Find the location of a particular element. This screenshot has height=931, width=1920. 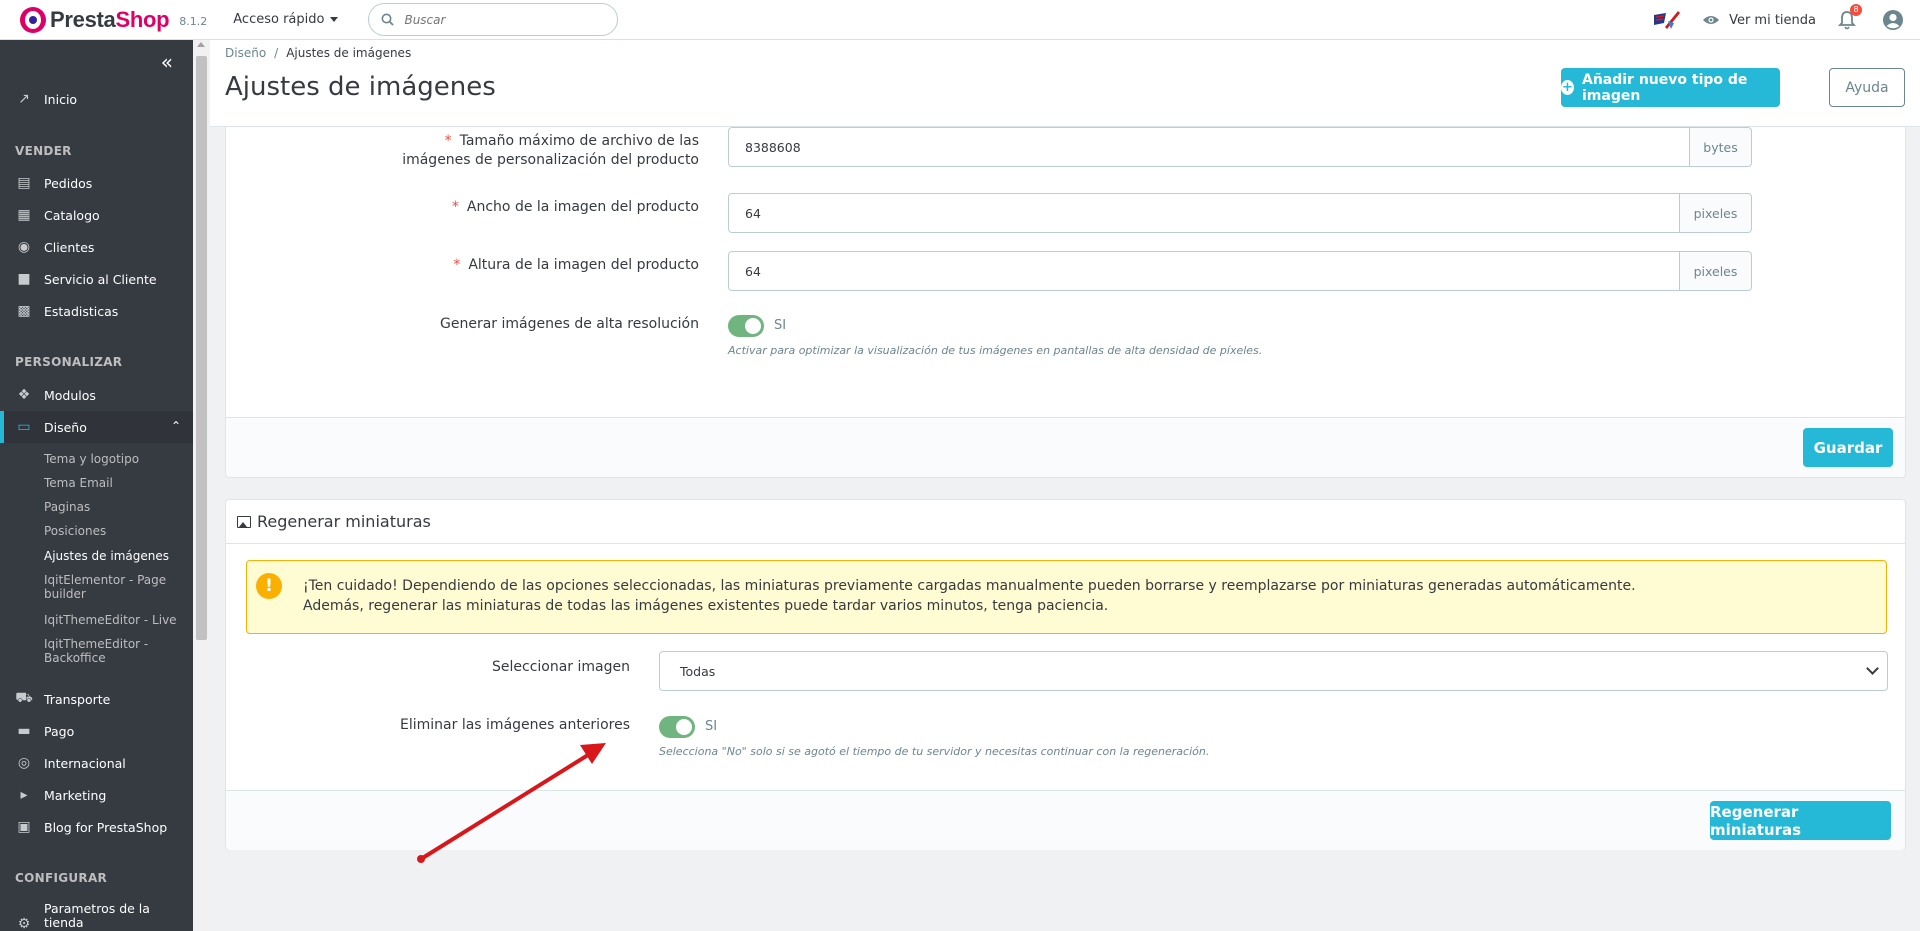

sidebar-subitem-iqit-theme-backoffice: IqitThemeEditor - Backoffice is located at coordinates (114, 651).